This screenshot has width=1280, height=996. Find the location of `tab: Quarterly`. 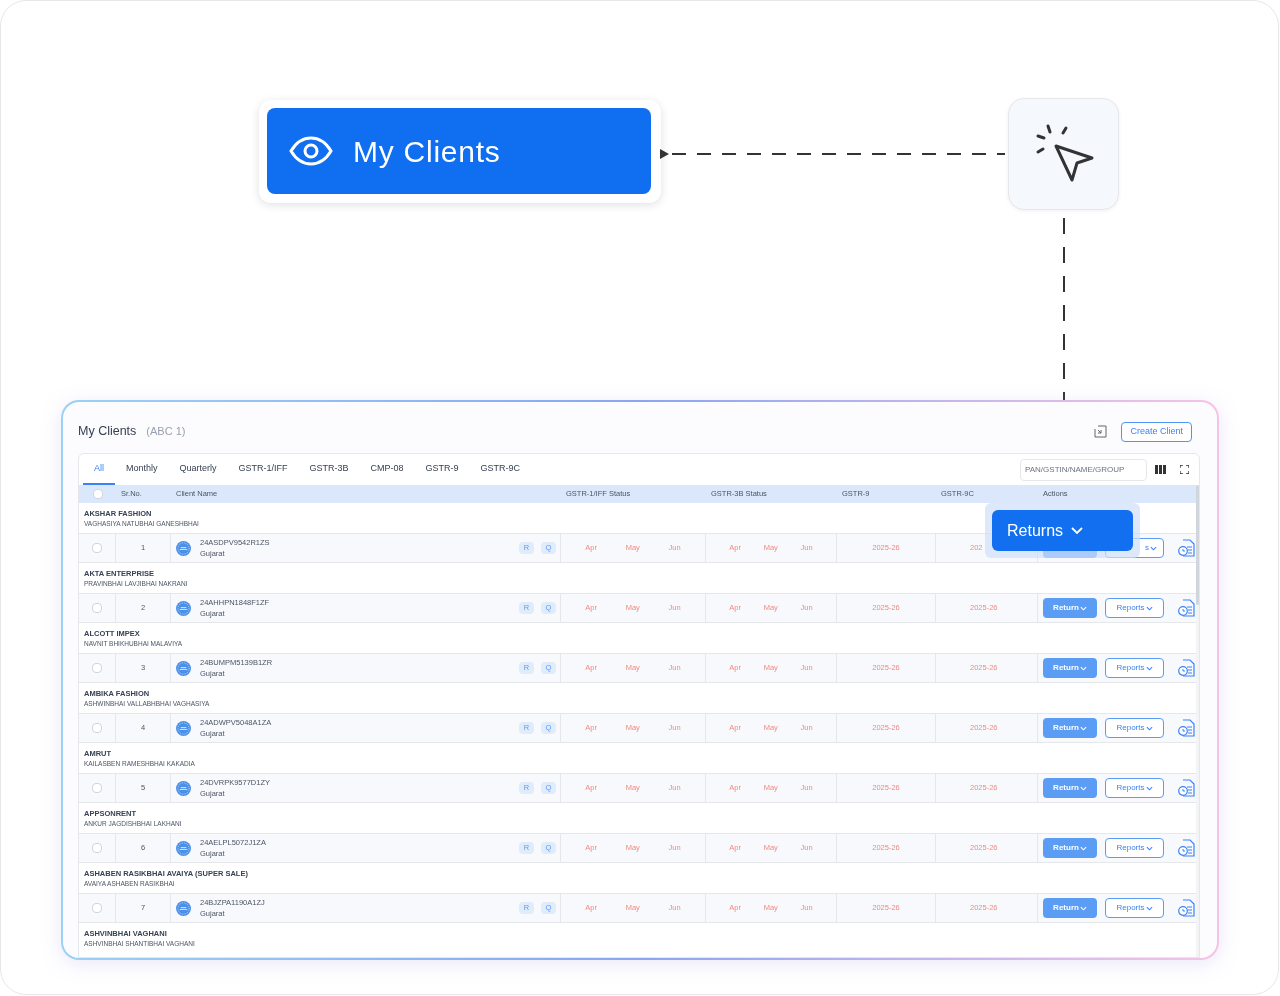

tab: Quarterly is located at coordinates (198, 469).